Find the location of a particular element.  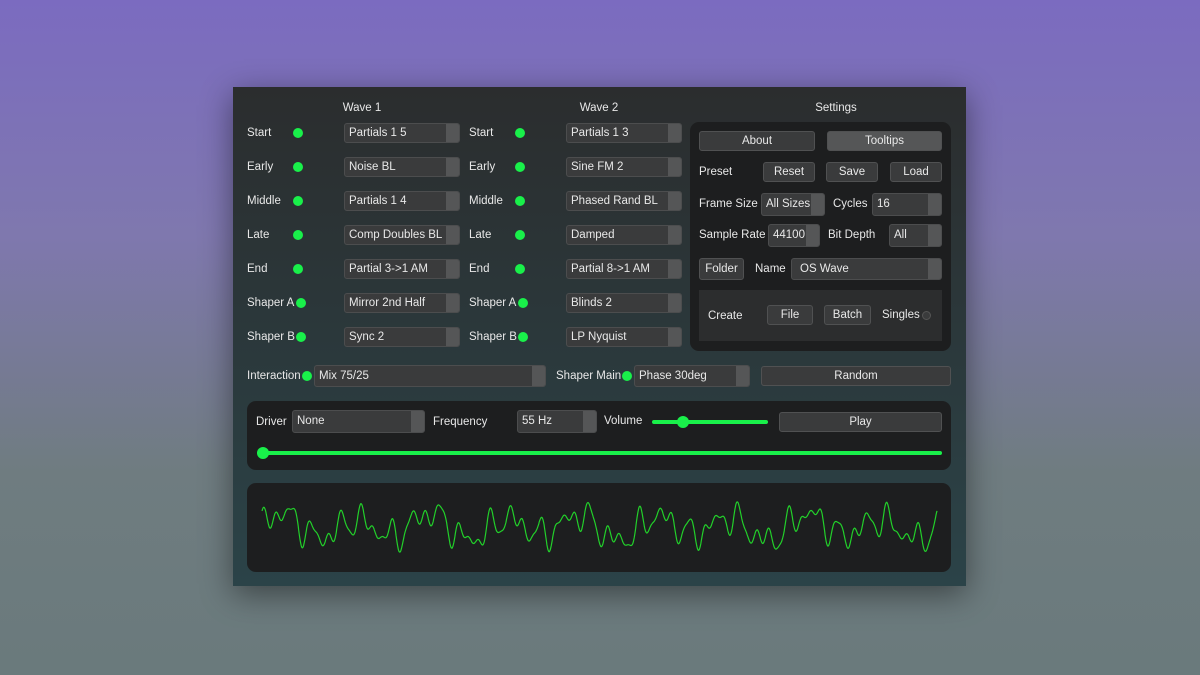

load-button: Load is located at coordinates (916, 172).